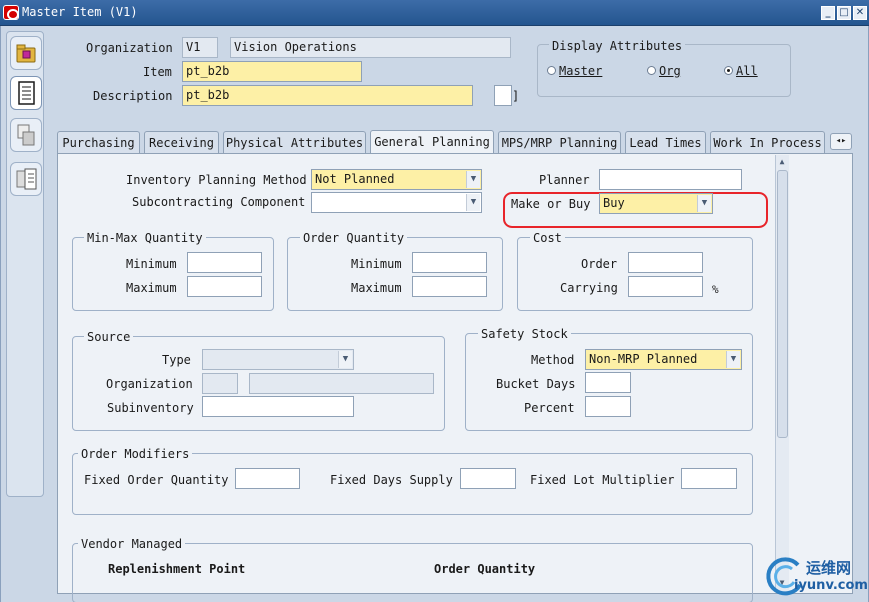 The image size is (869, 602). Describe the element at coordinates (841, 141) in the screenshot. I see `tab-scroll-arrows-icon: ◂▸` at that location.